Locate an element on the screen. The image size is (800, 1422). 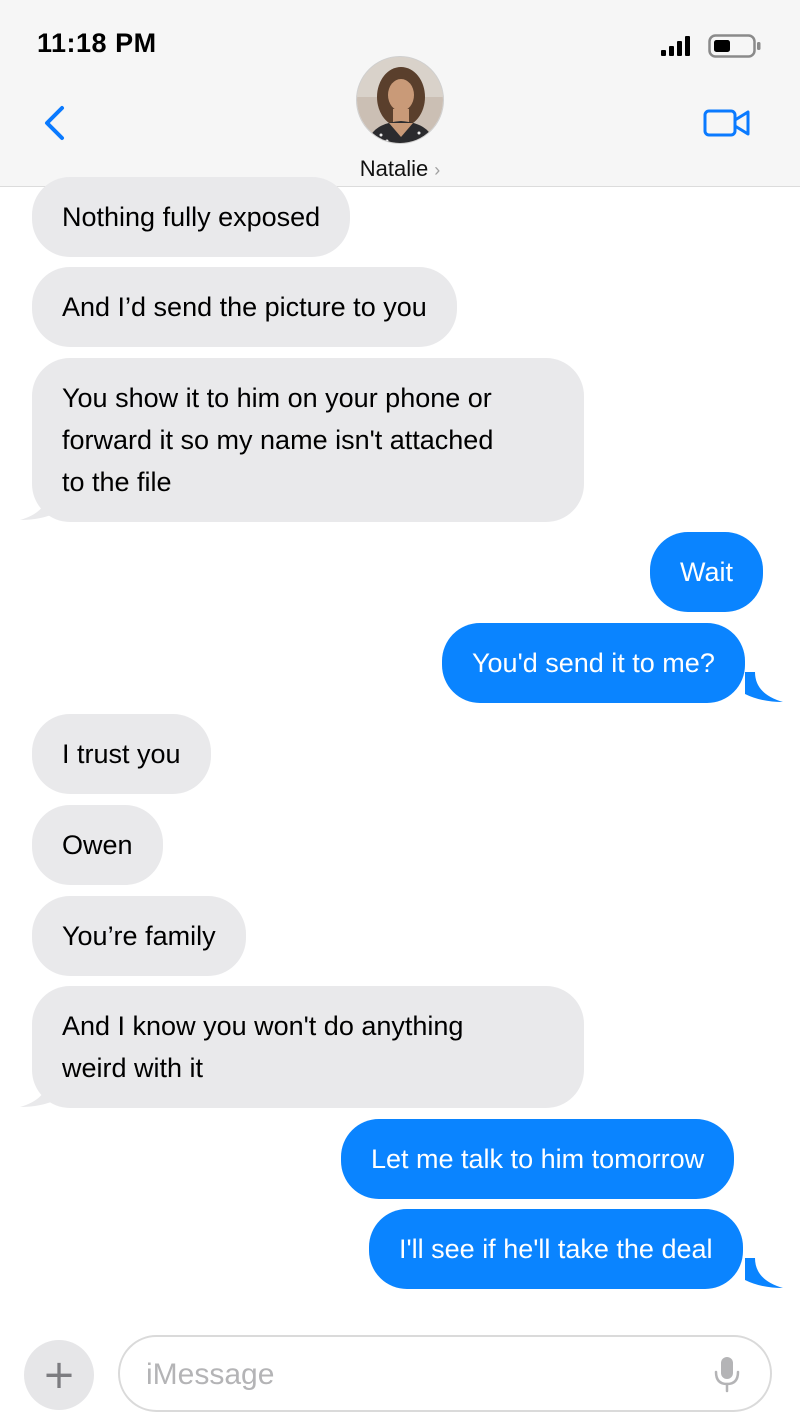
message-line: And I know you won't do anything is located at coordinates (263, 1026).